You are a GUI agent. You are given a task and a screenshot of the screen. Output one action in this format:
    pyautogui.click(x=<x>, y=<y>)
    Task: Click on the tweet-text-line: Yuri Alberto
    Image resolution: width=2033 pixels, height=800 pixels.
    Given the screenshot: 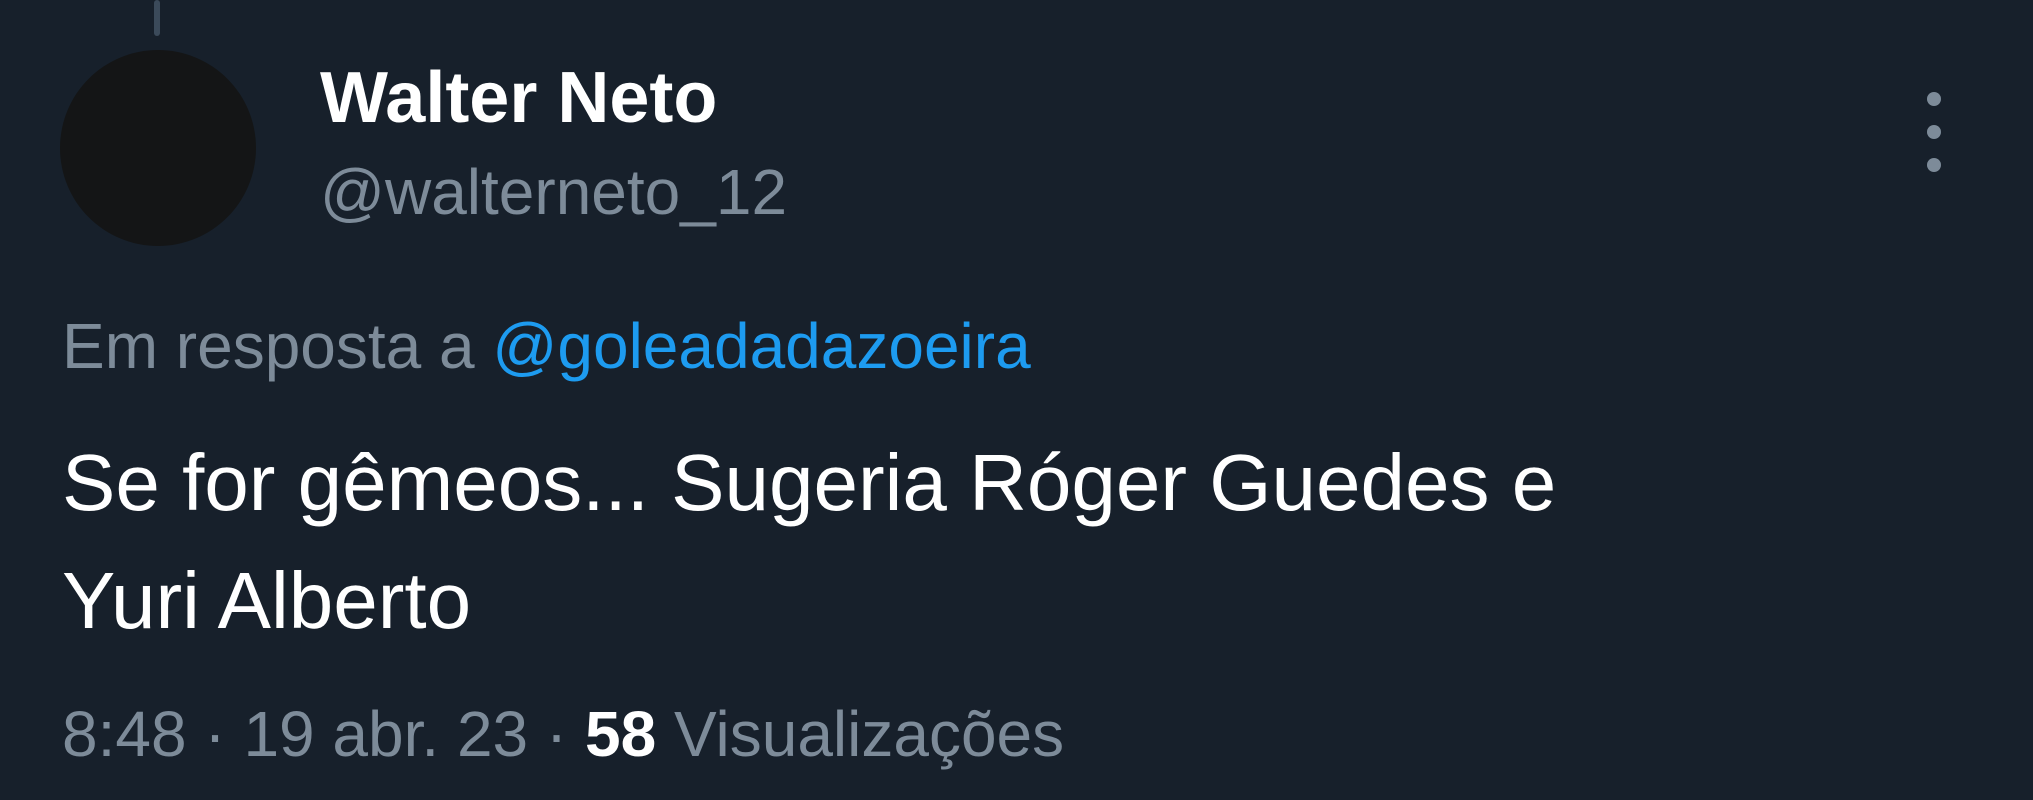 What is the action you would take?
    pyautogui.click(x=267, y=600)
    